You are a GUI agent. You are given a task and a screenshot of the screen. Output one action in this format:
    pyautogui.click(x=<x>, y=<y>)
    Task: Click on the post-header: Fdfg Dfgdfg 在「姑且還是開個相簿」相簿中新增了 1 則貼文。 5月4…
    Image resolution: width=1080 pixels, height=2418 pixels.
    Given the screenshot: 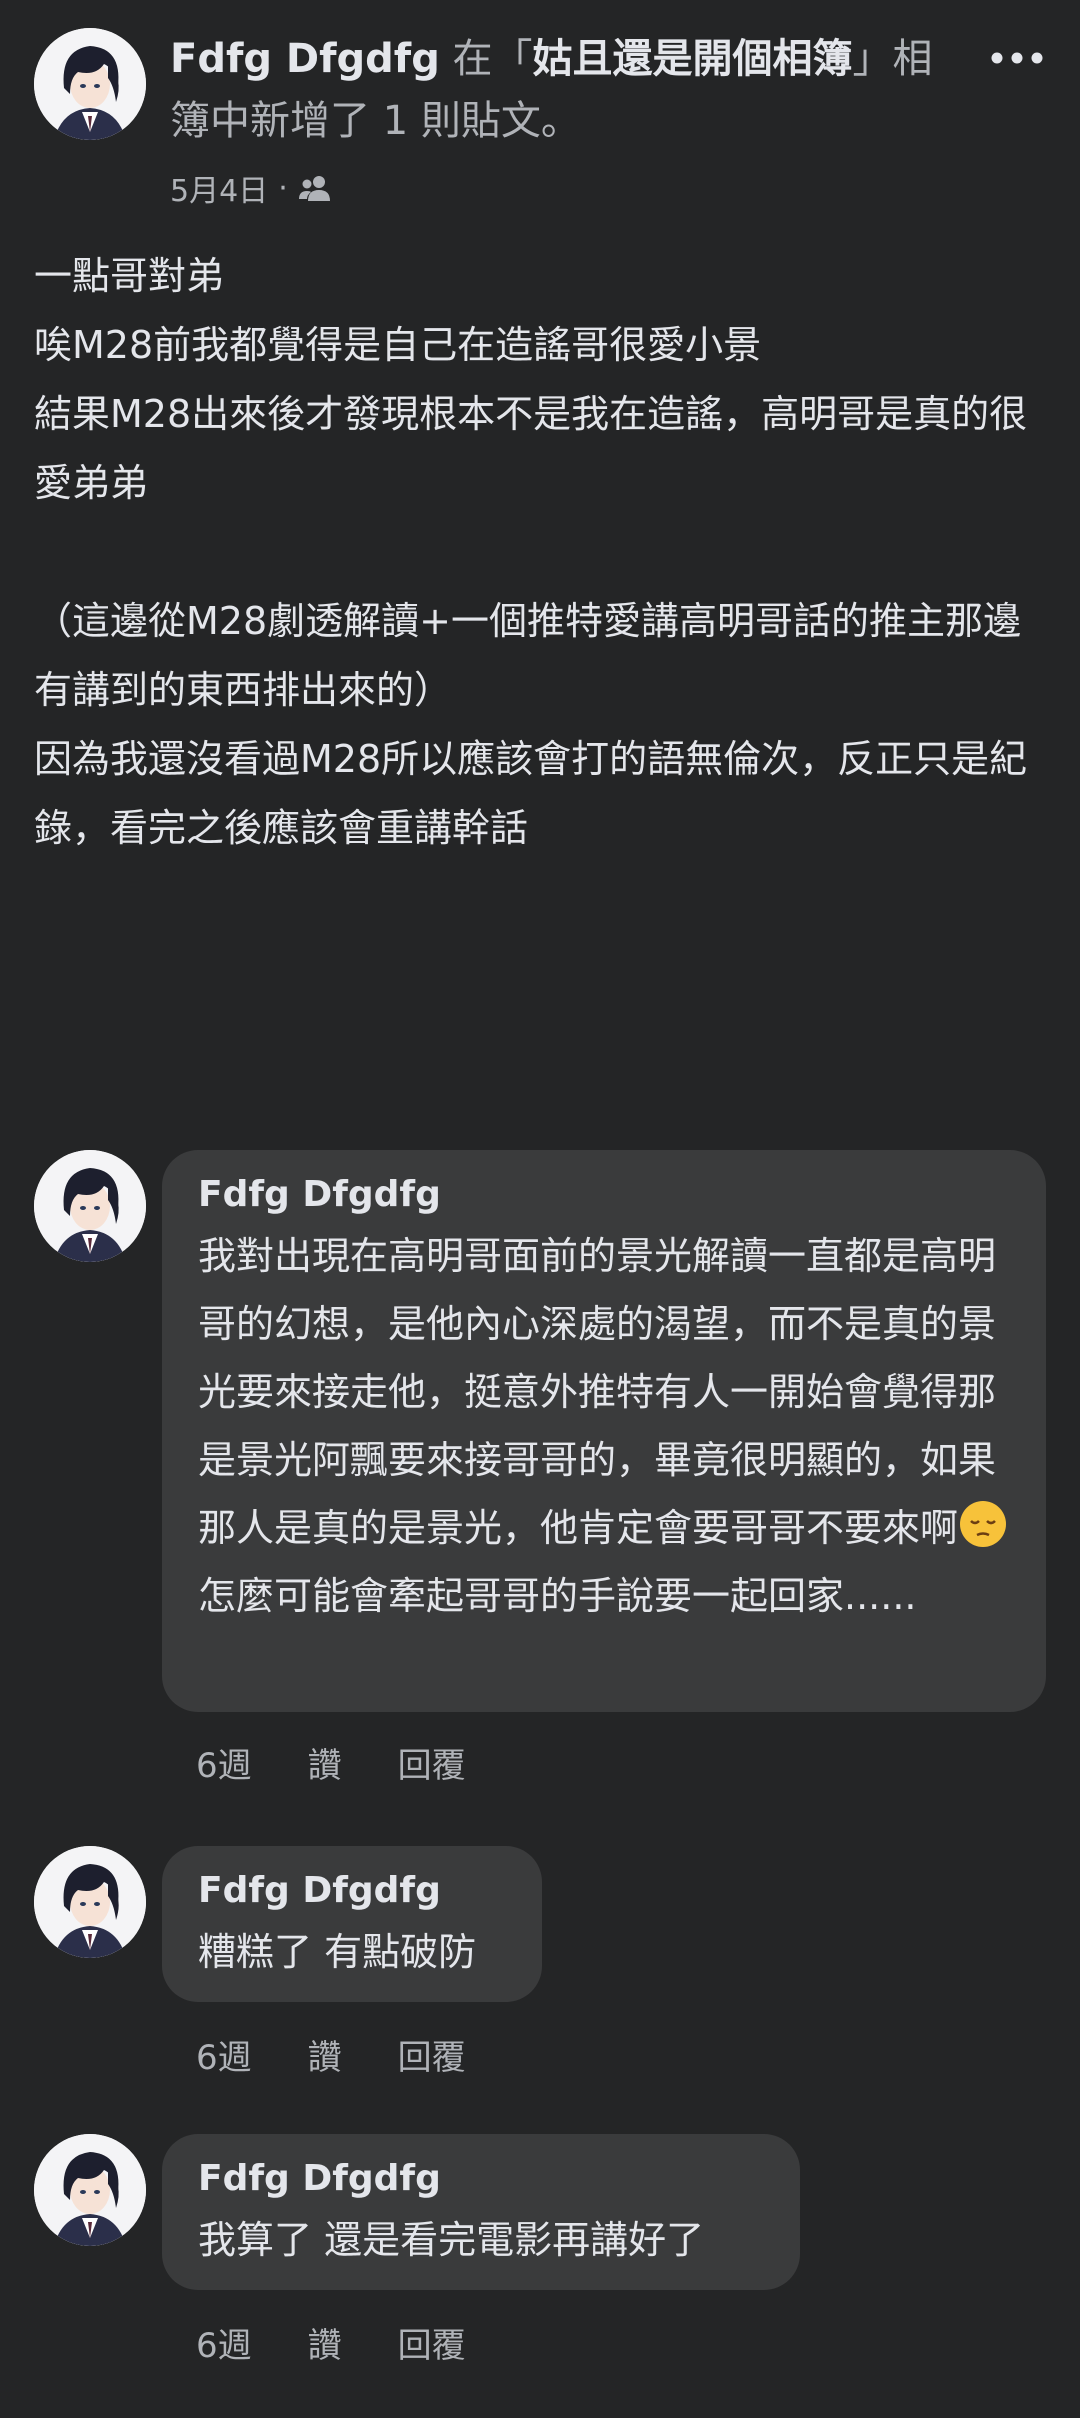 What is the action you would take?
    pyautogui.click(x=540, y=110)
    